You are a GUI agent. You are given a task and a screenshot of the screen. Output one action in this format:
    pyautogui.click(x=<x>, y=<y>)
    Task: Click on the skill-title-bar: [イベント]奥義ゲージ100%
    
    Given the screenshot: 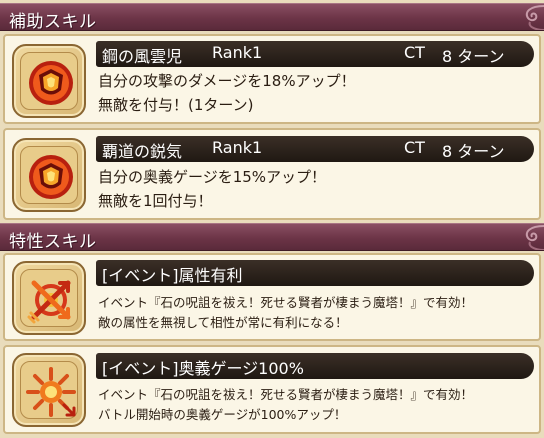 What is the action you would take?
    pyautogui.click(x=315, y=366)
    